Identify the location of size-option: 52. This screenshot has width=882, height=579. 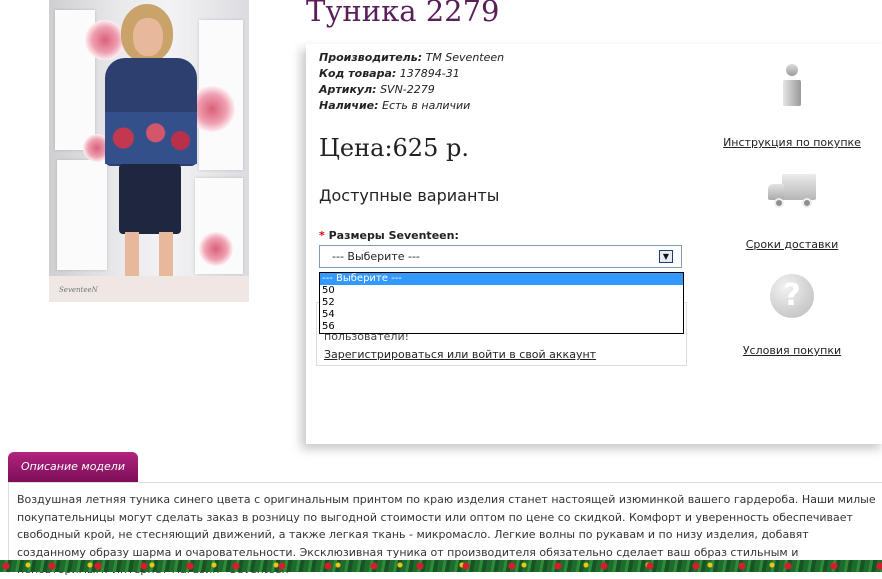
(501, 303).